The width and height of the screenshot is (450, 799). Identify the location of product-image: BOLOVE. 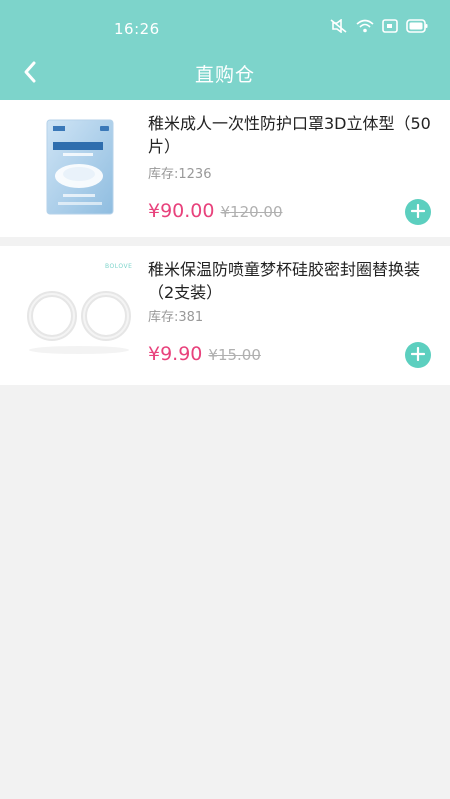
(78, 315).